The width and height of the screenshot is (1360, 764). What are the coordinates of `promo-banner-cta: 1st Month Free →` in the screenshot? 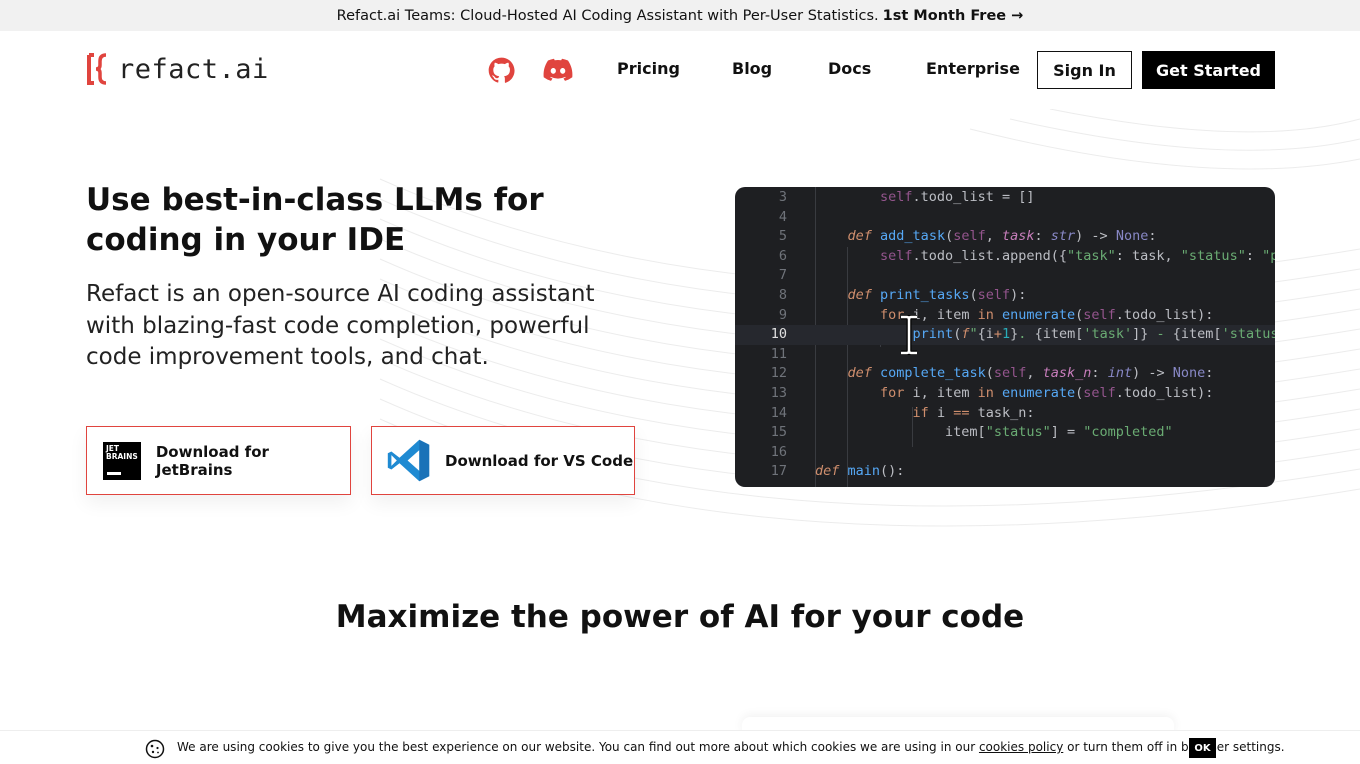 It's located at (953, 16).